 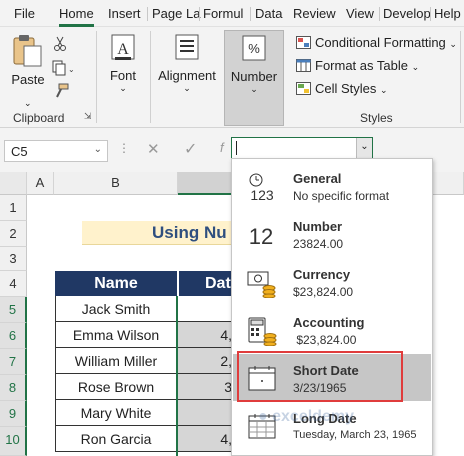 I want to click on paste-button: Paste, so click(x=28, y=63).